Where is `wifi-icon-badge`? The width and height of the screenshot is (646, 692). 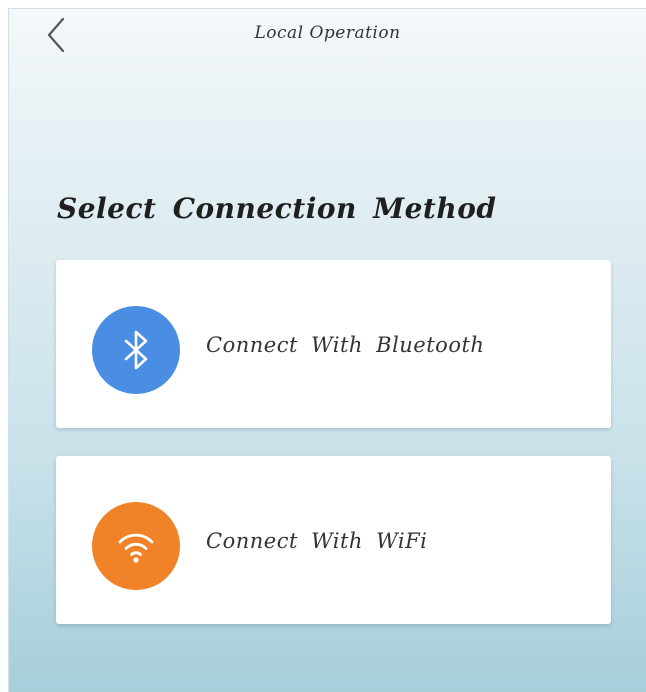
wifi-icon-badge is located at coordinates (136, 546).